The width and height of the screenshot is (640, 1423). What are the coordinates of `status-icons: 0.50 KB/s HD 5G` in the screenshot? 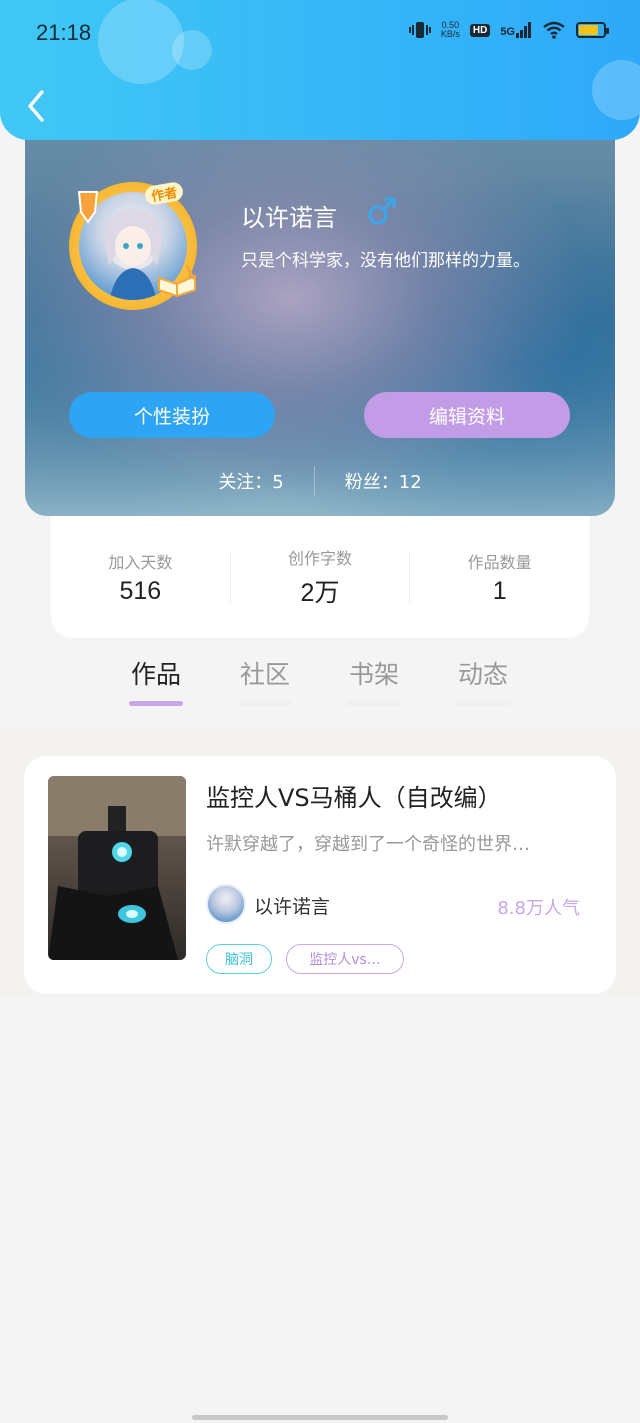 It's located at (508, 30).